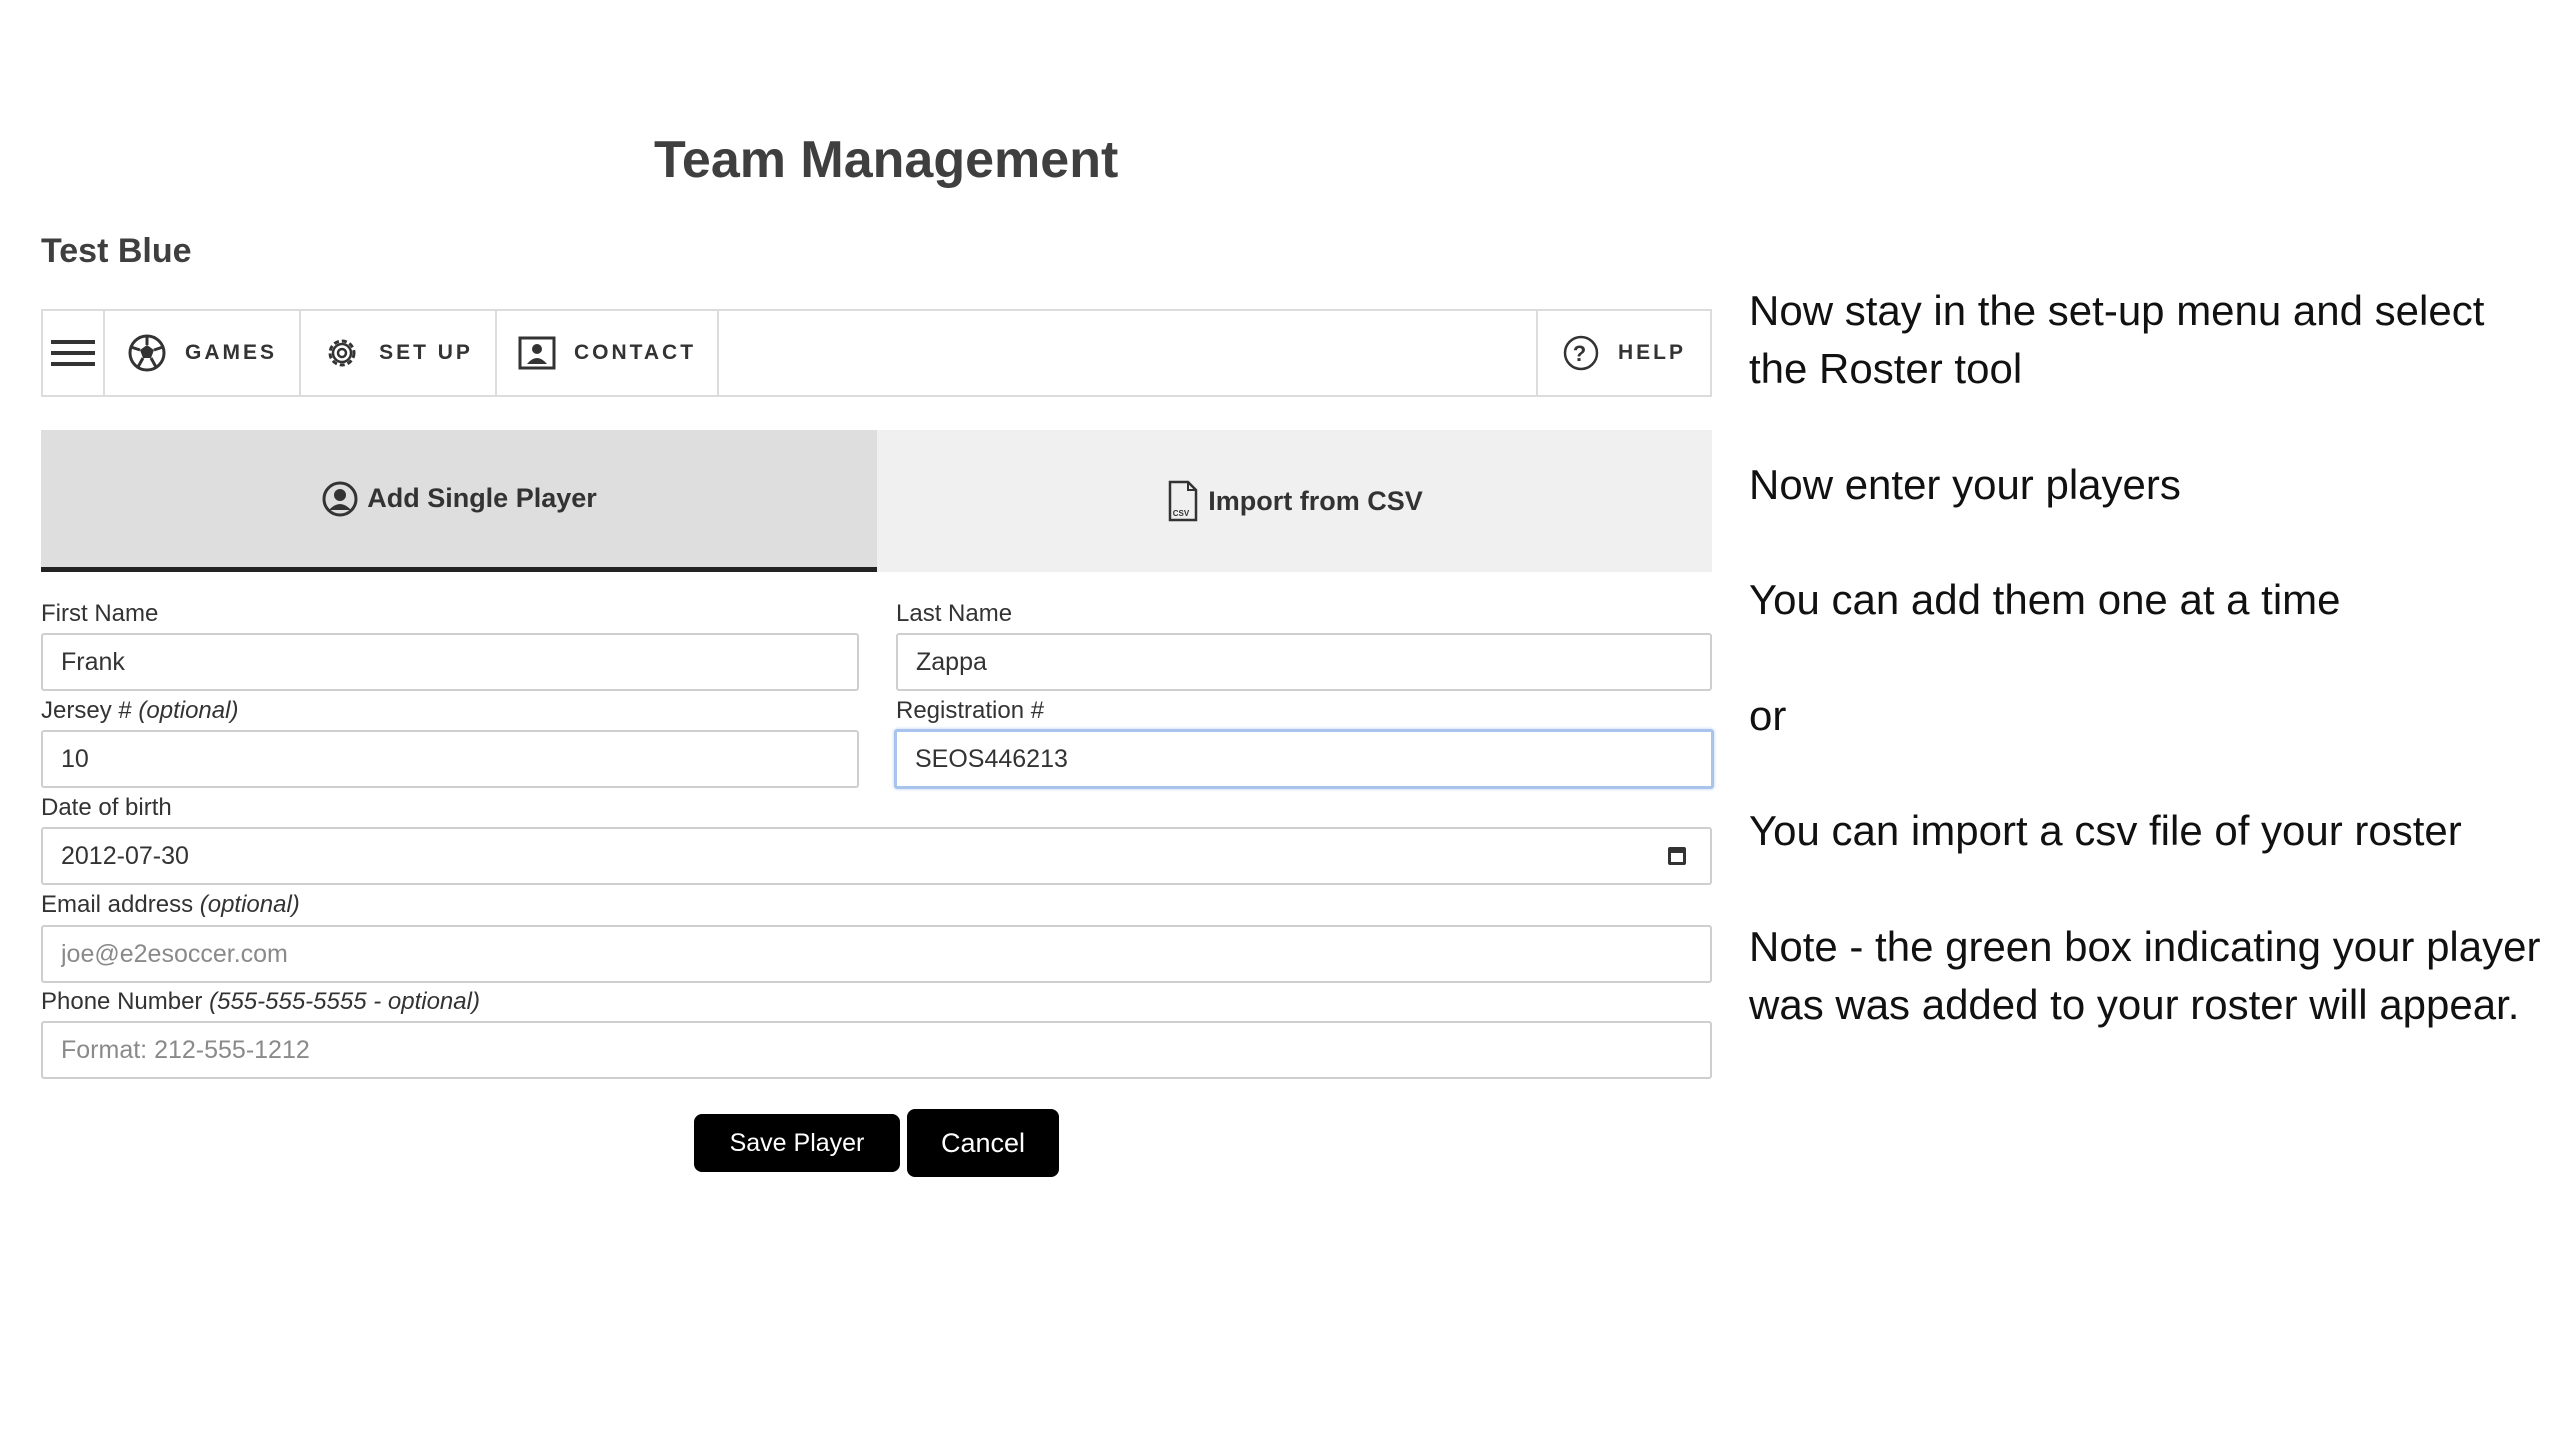 The image size is (2560, 1440). I want to click on email-label: Email address (optional), so click(170, 905).